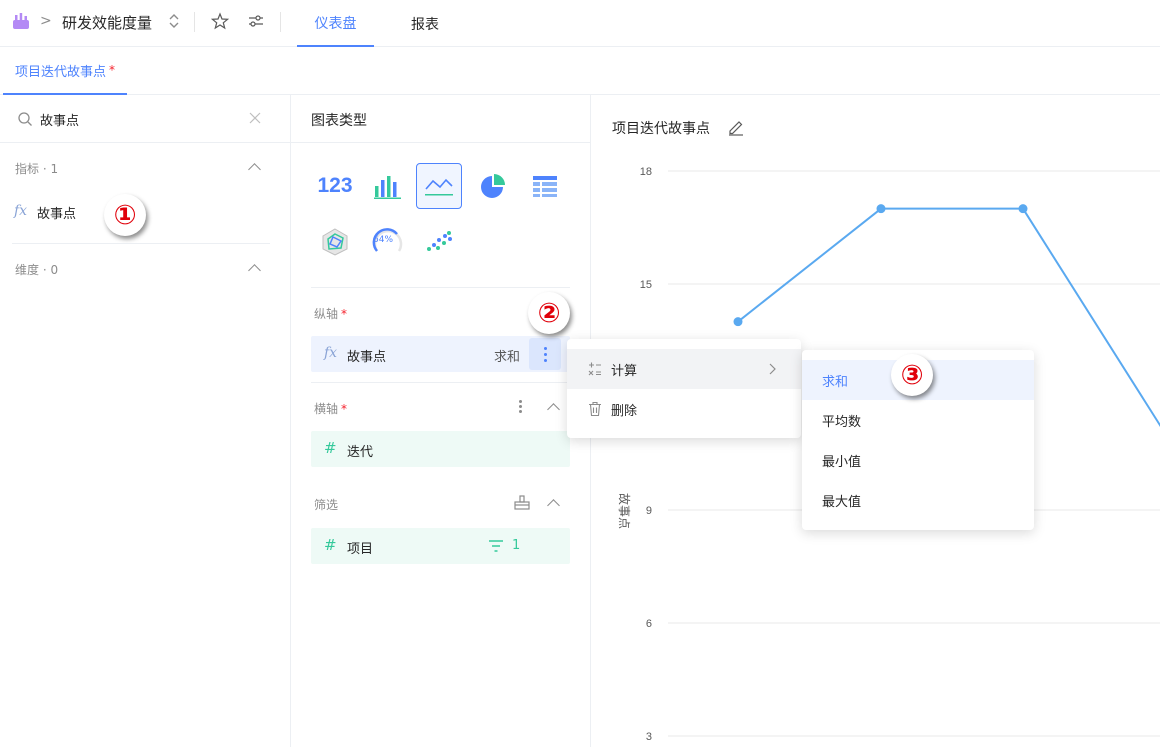 Image resolution: width=1160 pixels, height=747 pixels. I want to click on tab-report-label: 报表, so click(425, 24).